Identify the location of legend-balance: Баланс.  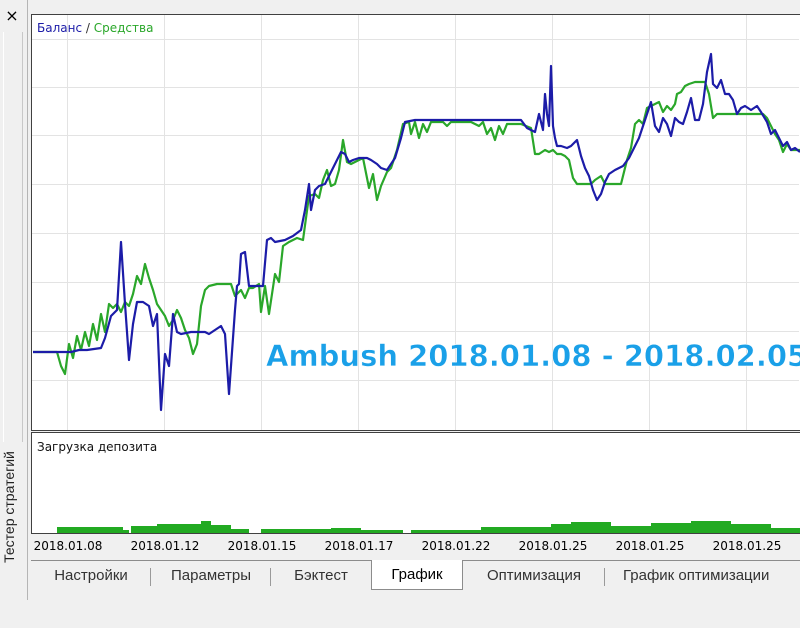
(59, 28).